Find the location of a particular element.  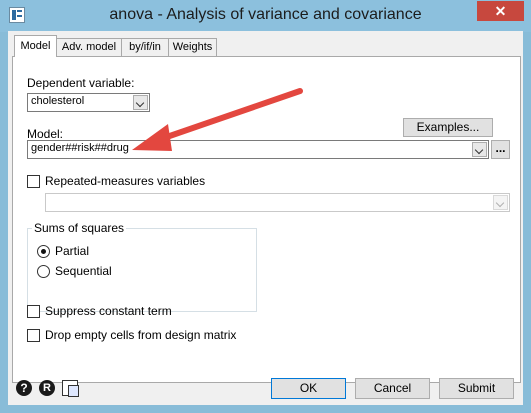

annotation-arrow-shaft is located at coordinates (229, 115).